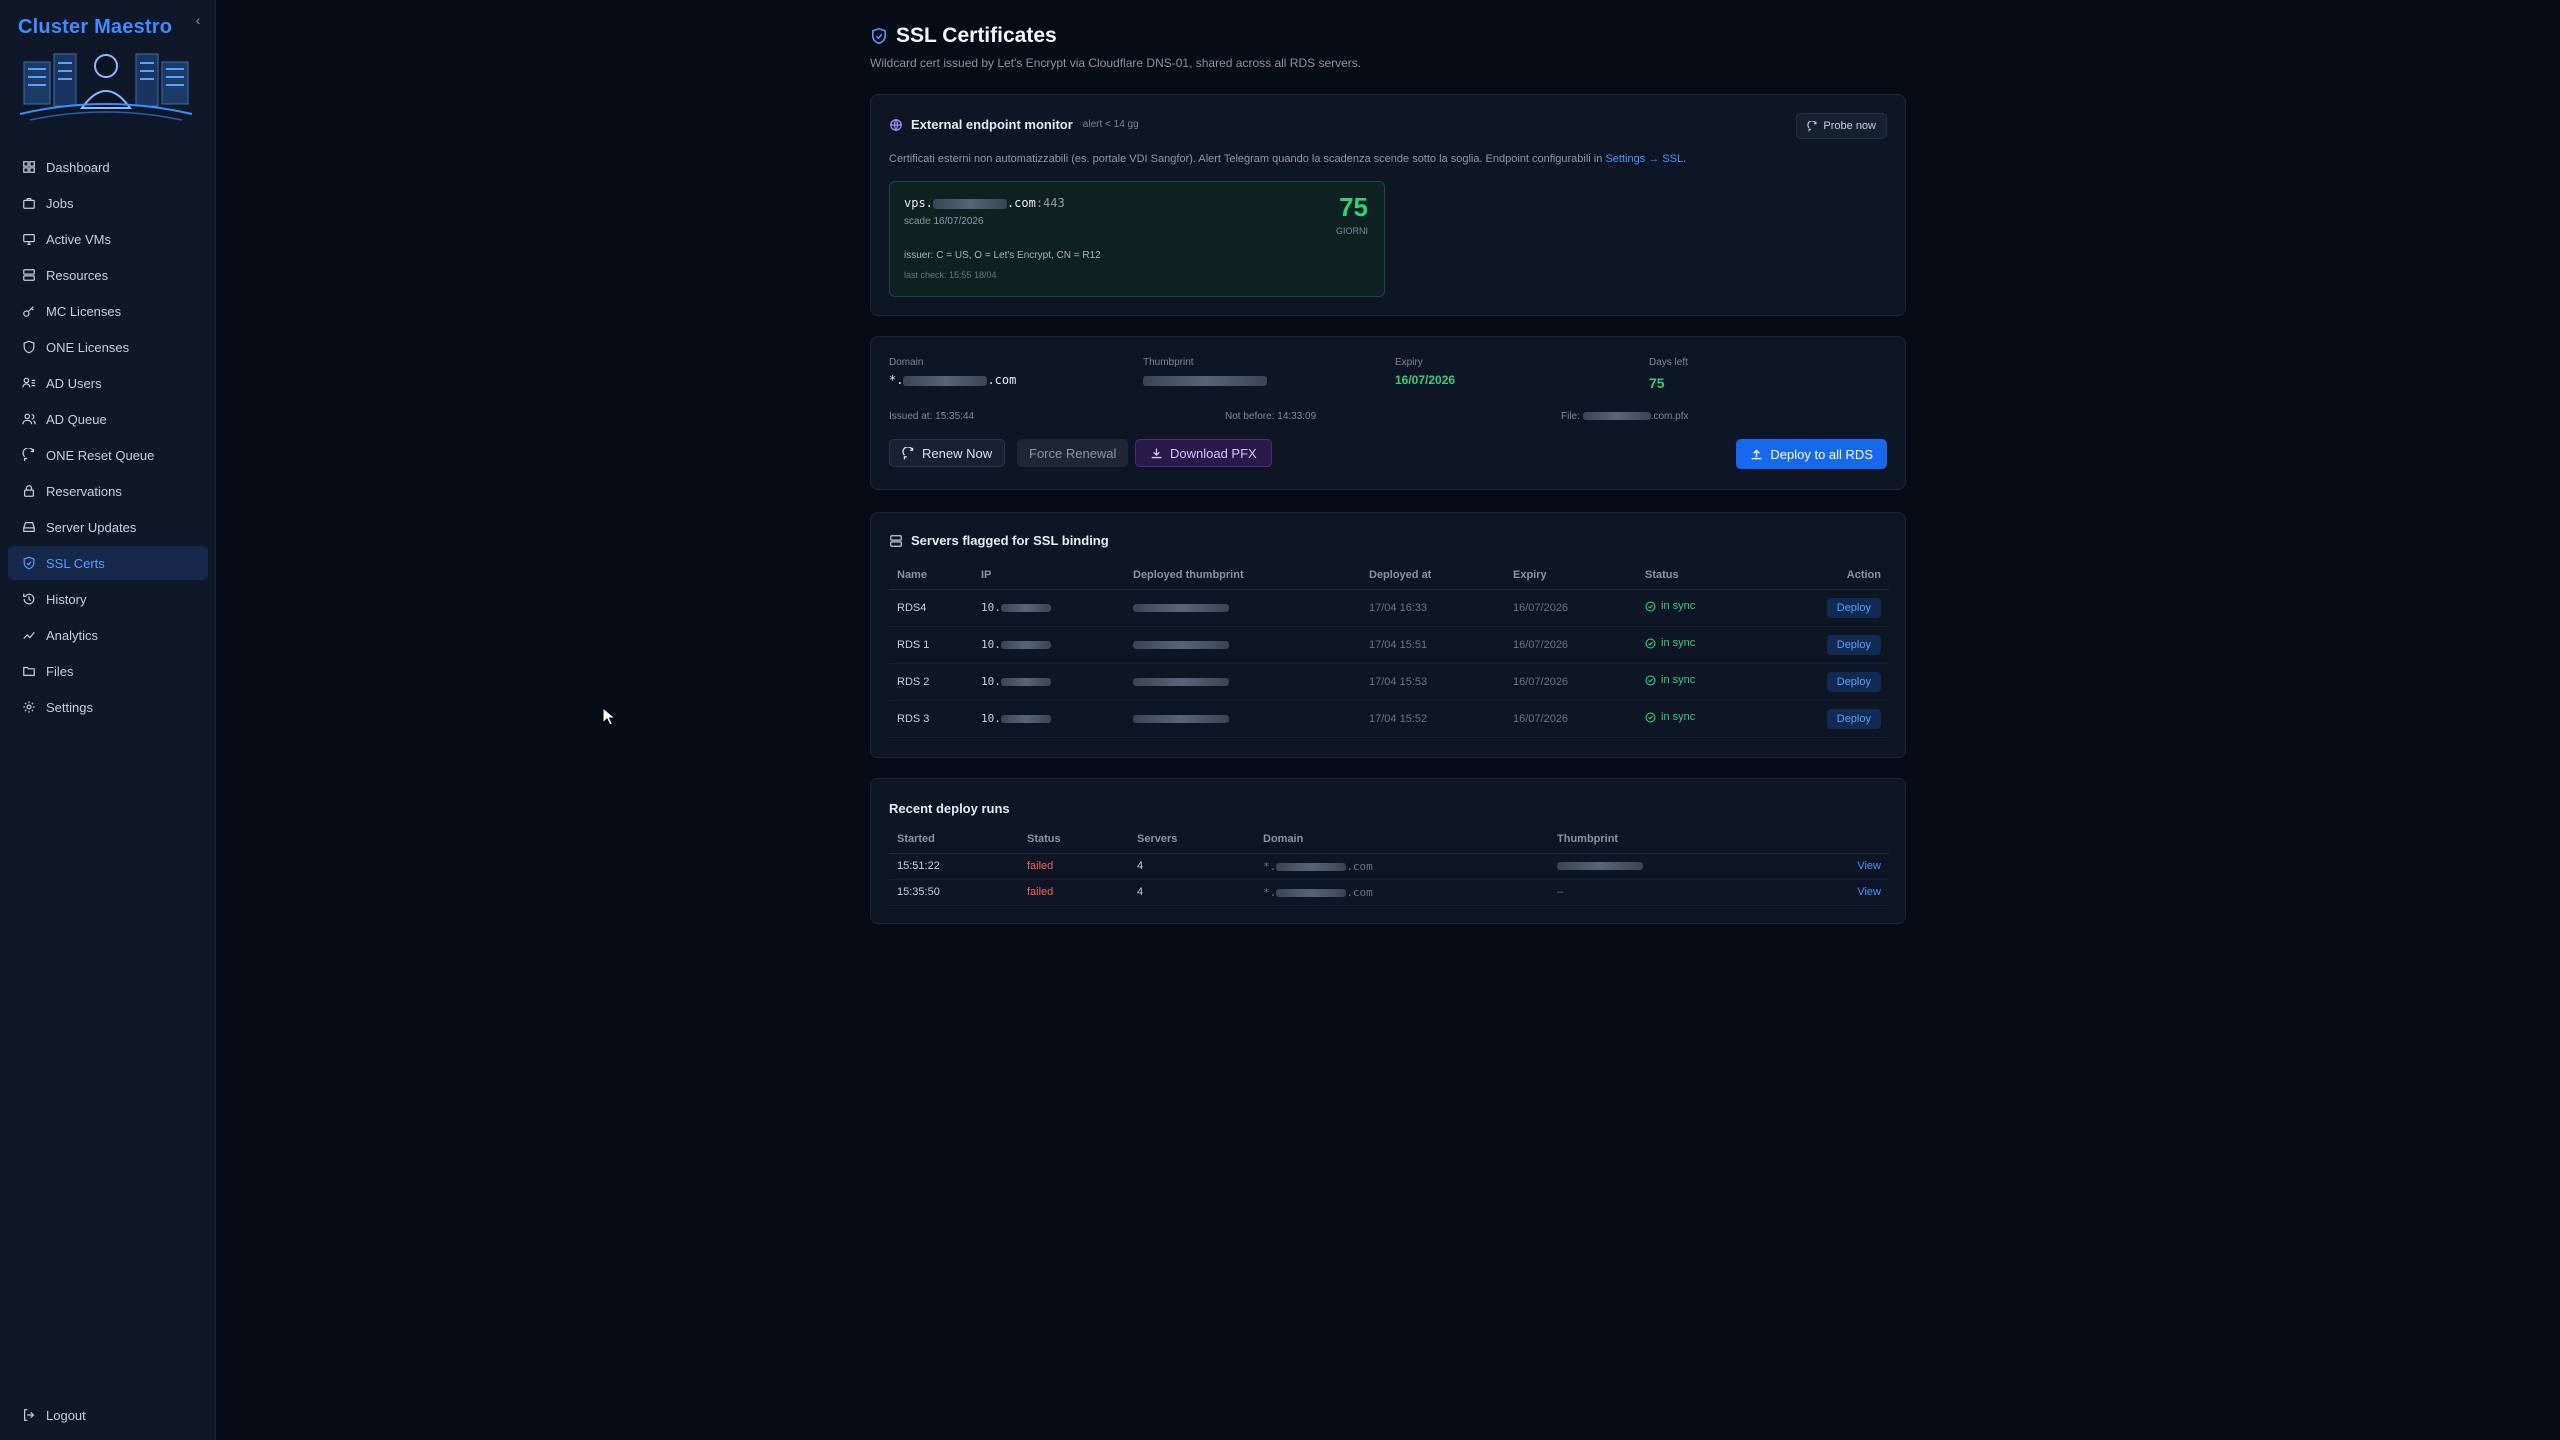 The height and width of the screenshot is (1440, 2560). What do you see at coordinates (29, 203) in the screenshot?
I see `briefcase-icon` at bounding box center [29, 203].